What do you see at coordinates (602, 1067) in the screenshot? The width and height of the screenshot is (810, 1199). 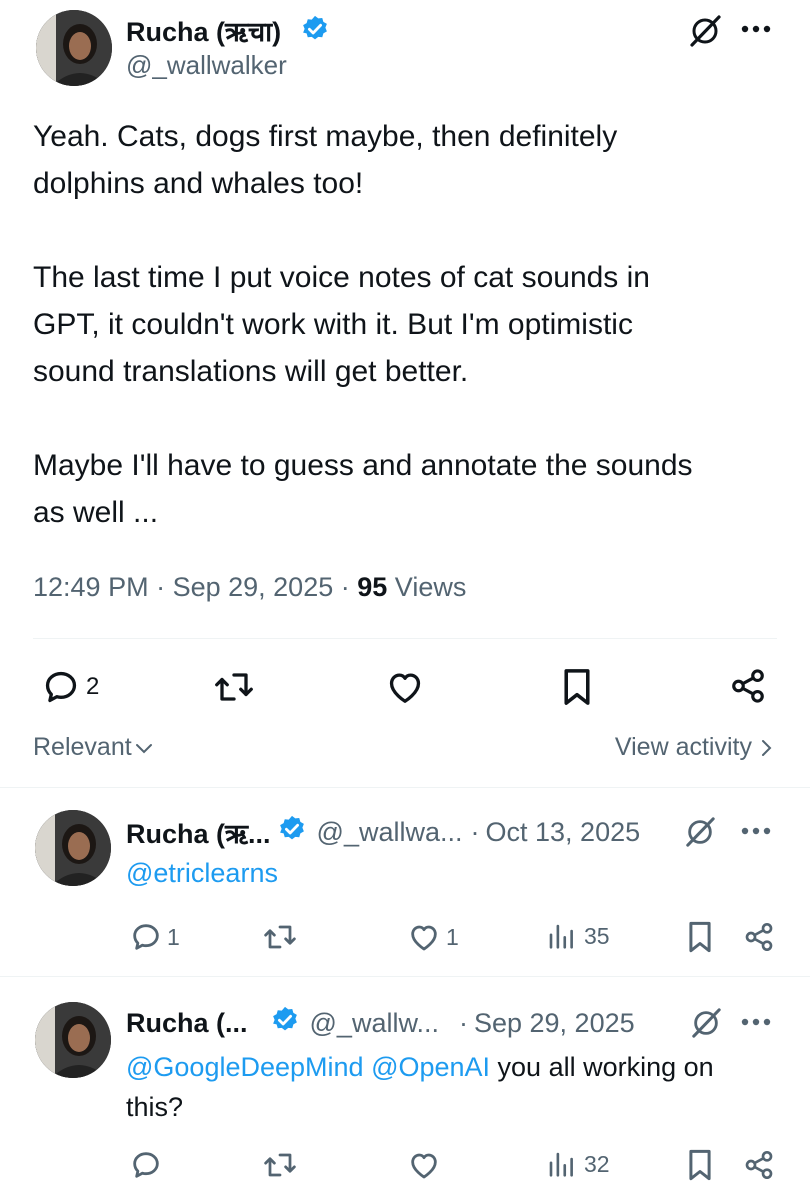 I see `reply-text-line: you all working on` at bounding box center [602, 1067].